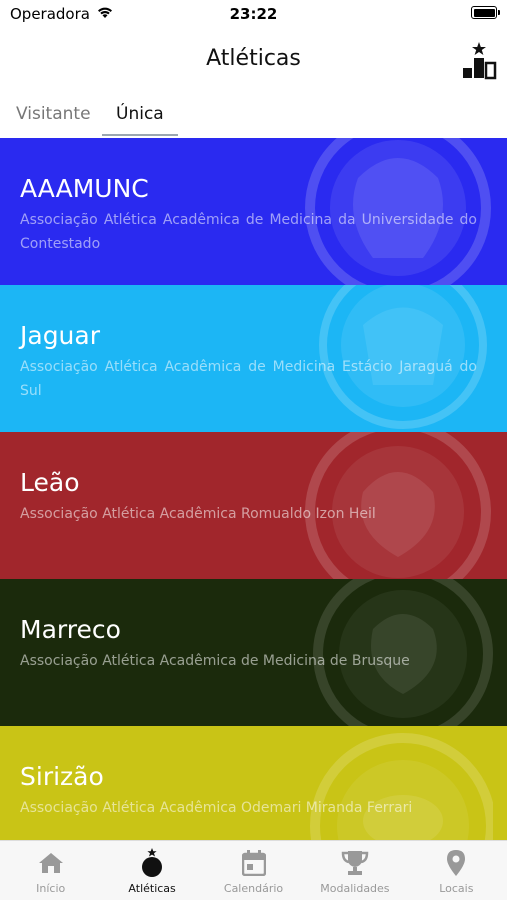 The width and height of the screenshot is (507, 900). Describe the element at coordinates (51, 888) in the screenshot. I see `tabbar-label: Início` at that location.